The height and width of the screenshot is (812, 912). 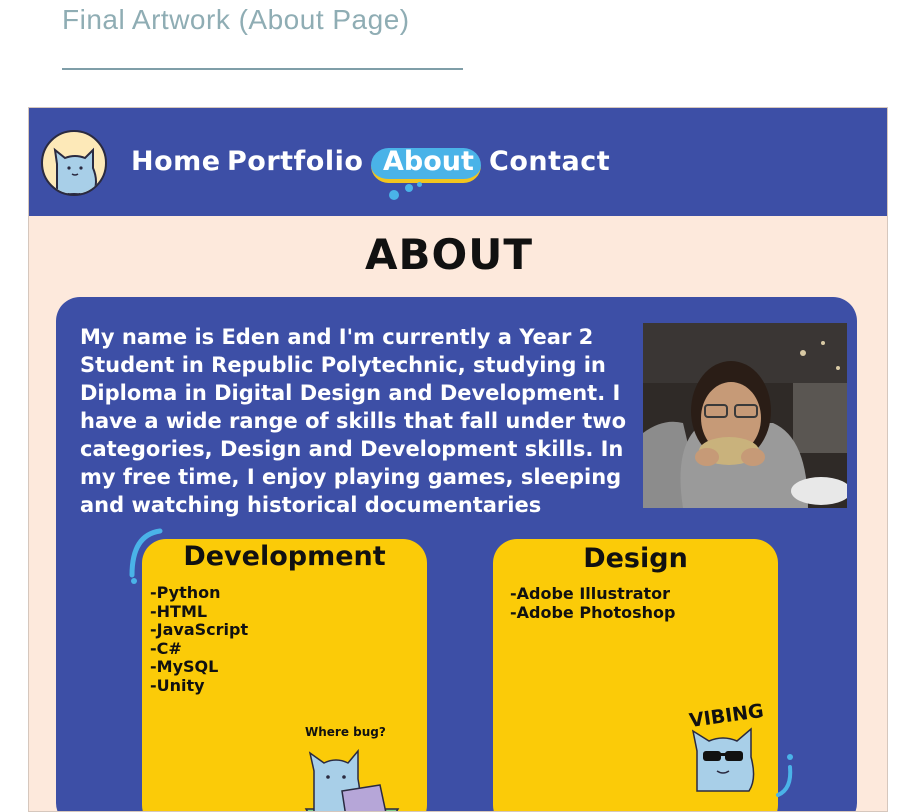 What do you see at coordinates (179, 611) in the screenshot?
I see `skill-item: -HTML` at bounding box center [179, 611].